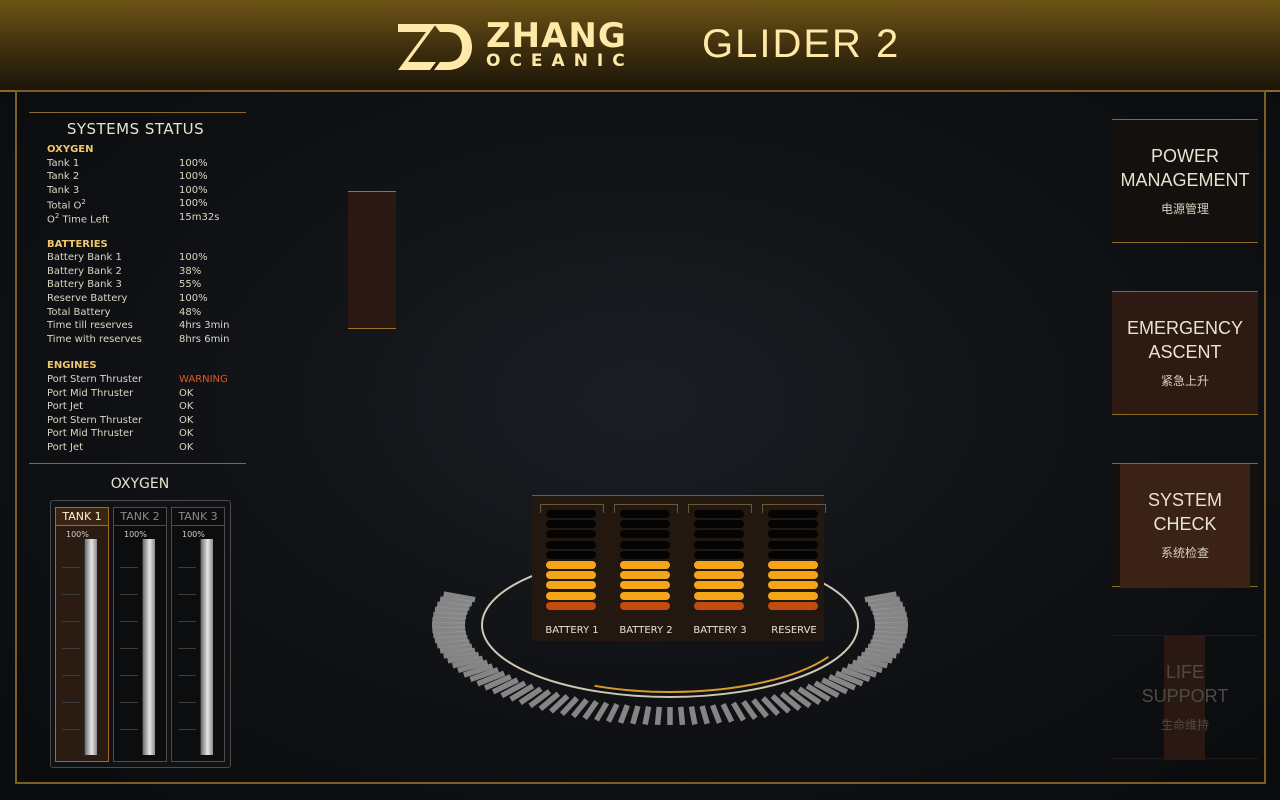 This screenshot has height=800, width=1280. I want to click on stat-value: 15m32s, so click(199, 217).